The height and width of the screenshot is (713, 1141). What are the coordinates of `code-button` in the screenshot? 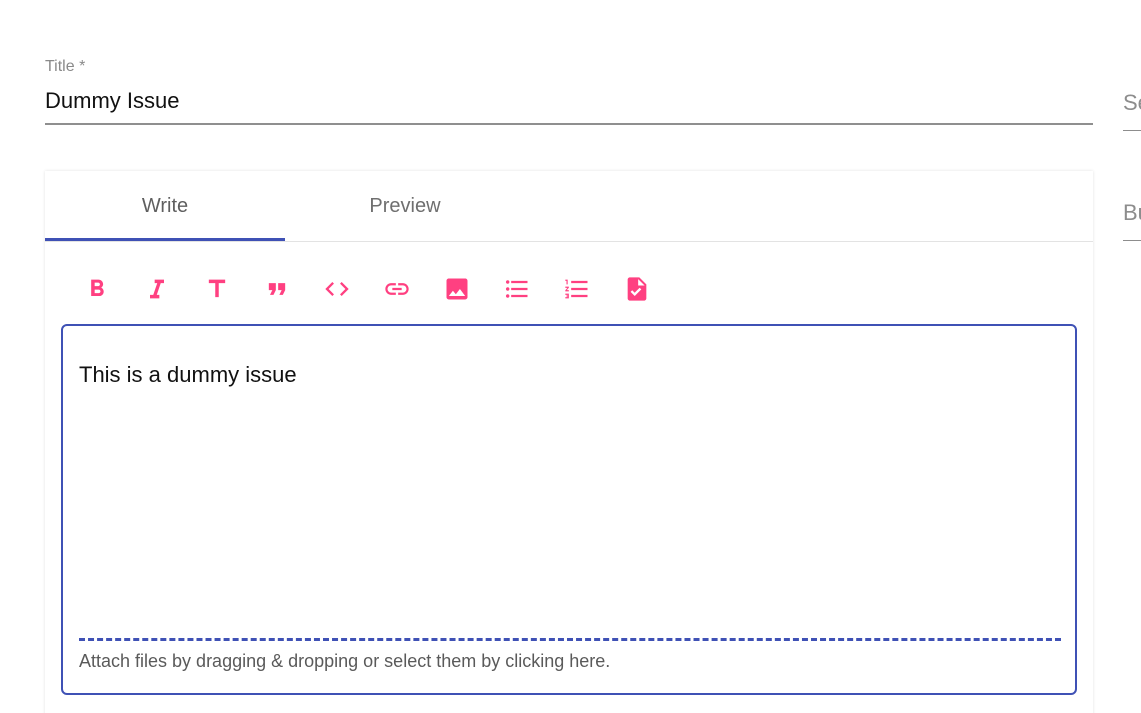 It's located at (337, 289).